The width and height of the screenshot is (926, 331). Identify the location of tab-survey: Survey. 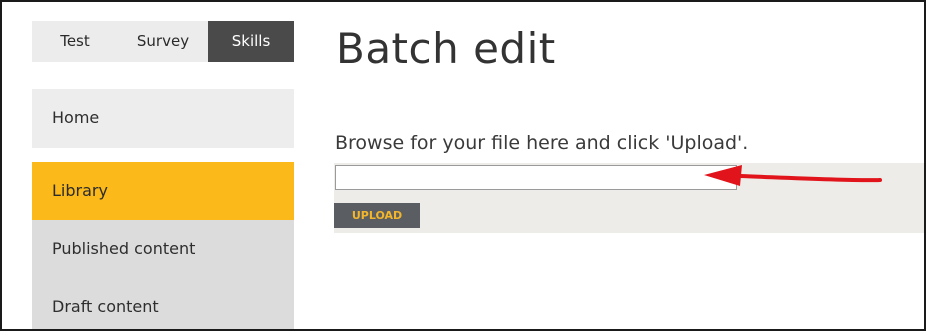
(163, 41).